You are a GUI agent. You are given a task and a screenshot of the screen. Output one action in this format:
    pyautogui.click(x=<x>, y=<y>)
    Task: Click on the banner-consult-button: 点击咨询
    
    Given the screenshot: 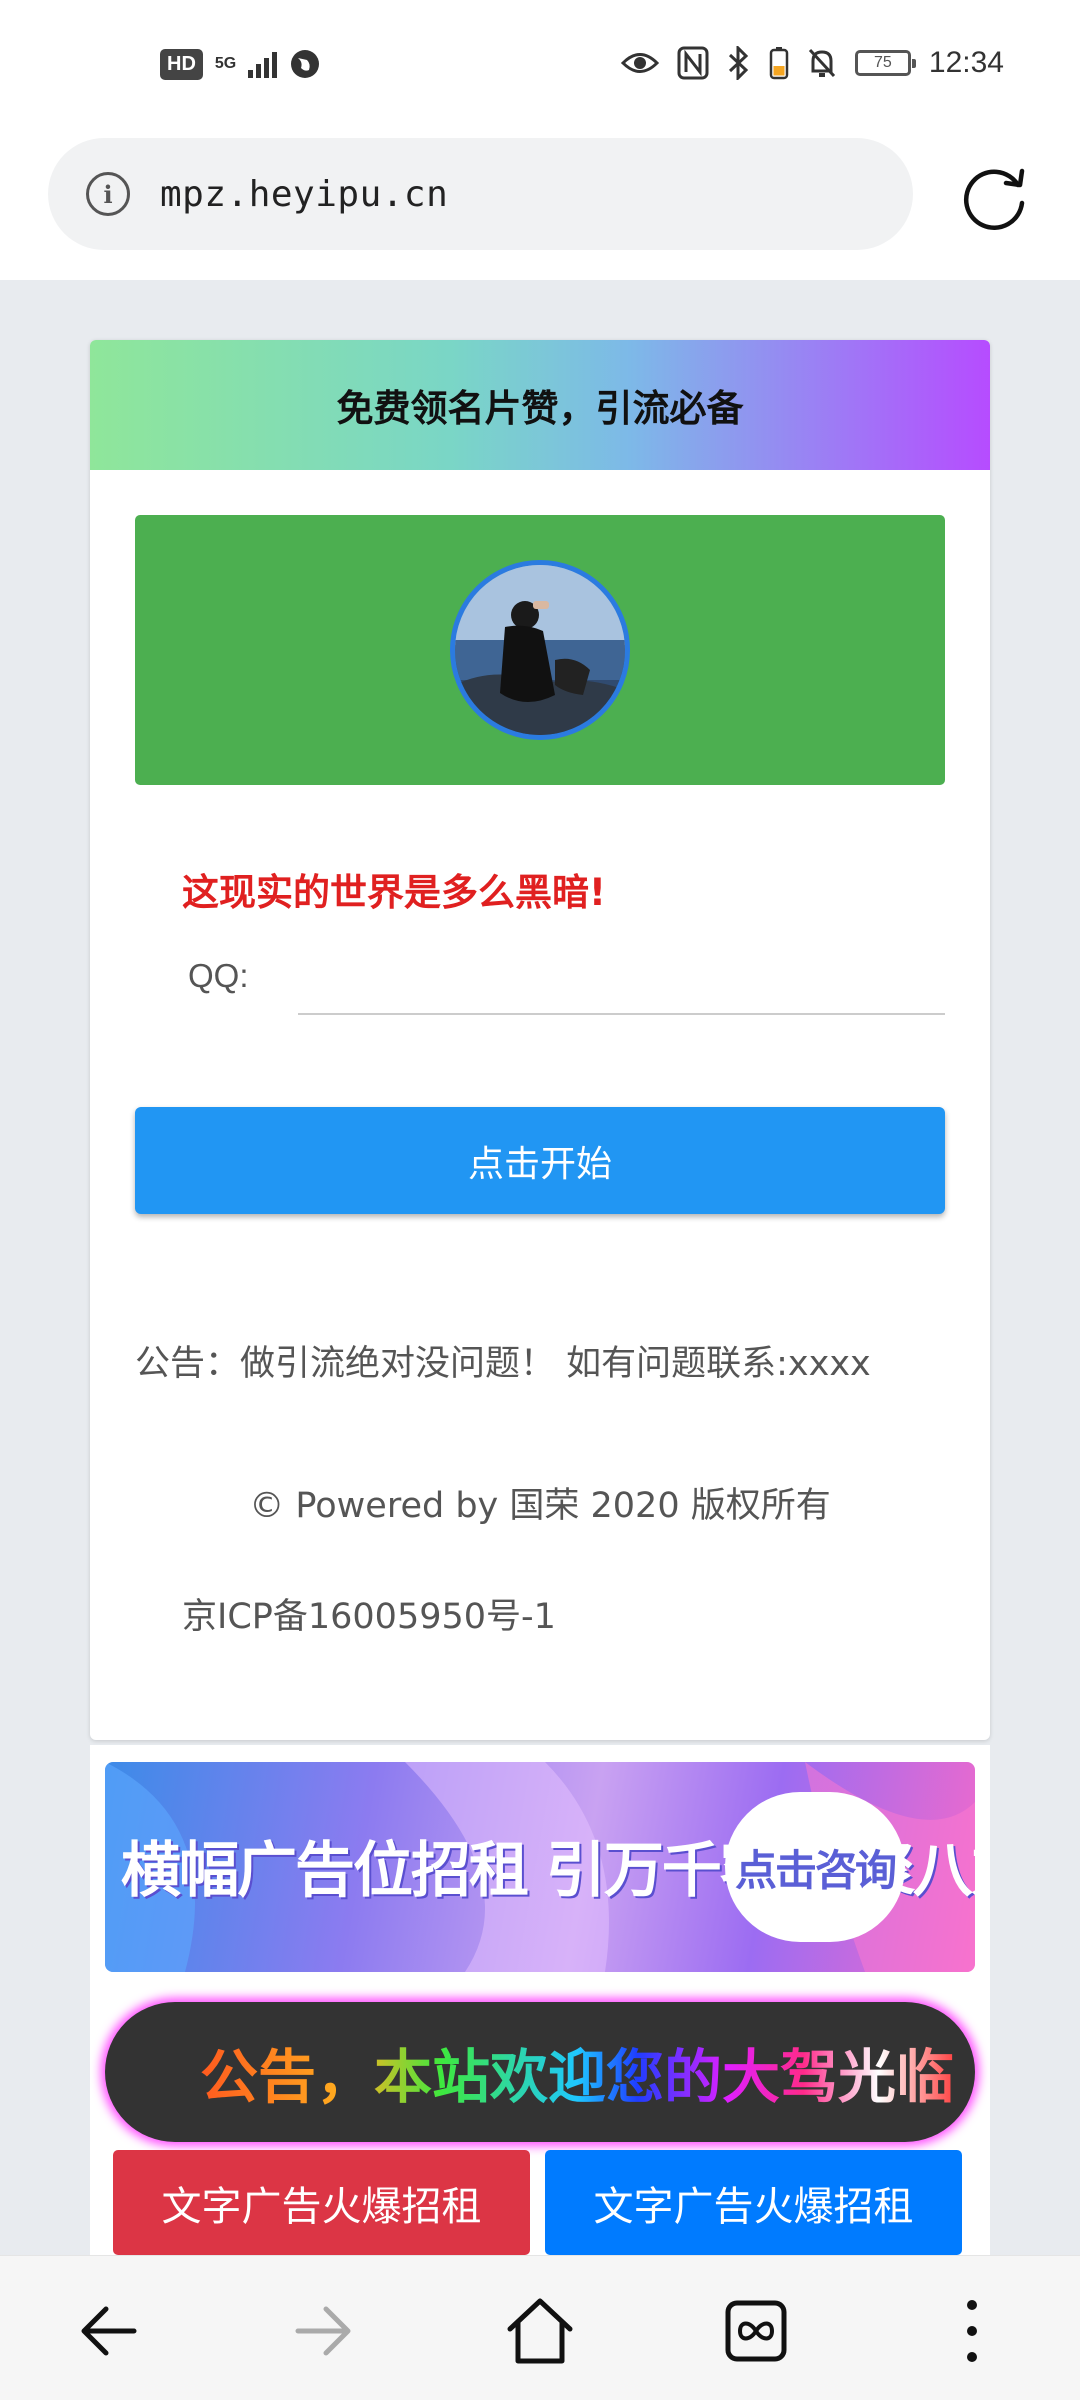 What is the action you would take?
    pyautogui.click(x=815, y=1867)
    